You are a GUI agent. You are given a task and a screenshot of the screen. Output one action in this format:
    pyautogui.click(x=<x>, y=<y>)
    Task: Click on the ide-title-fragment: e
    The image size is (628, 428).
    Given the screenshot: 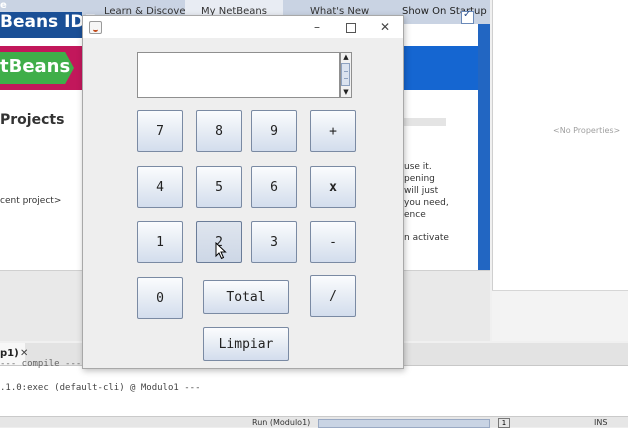 What is the action you would take?
    pyautogui.click(x=3, y=5)
    